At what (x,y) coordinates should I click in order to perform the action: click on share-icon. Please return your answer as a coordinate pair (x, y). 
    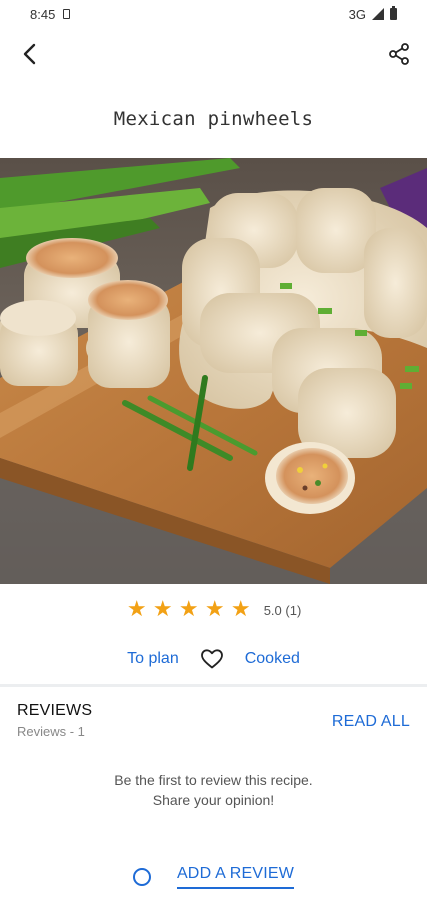
    Looking at the image, I should click on (399, 54).